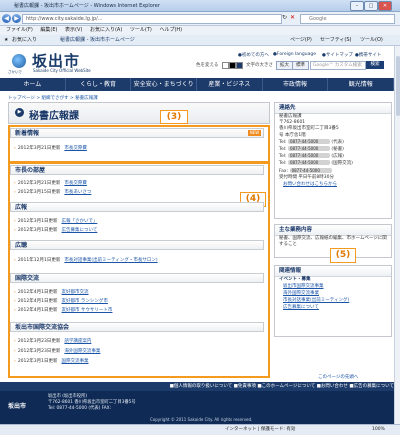 Image resolution: width=400 pixels, height=435 pixels. I want to click on footer-link-about: ■このホームページについて, so click(286, 386).